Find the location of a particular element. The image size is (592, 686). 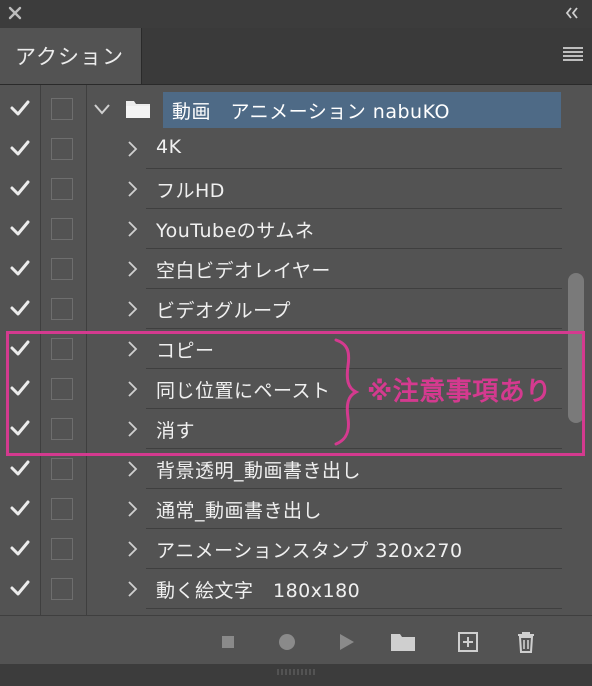

action-row: 動く絵文字 180x180 is located at coordinates (281, 589).